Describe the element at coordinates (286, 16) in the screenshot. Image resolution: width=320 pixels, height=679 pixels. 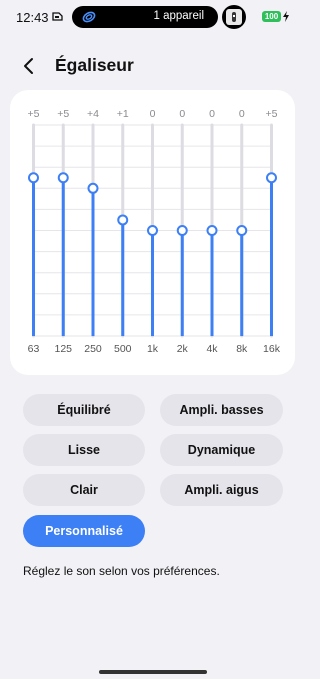
I see `charging-icon` at that location.